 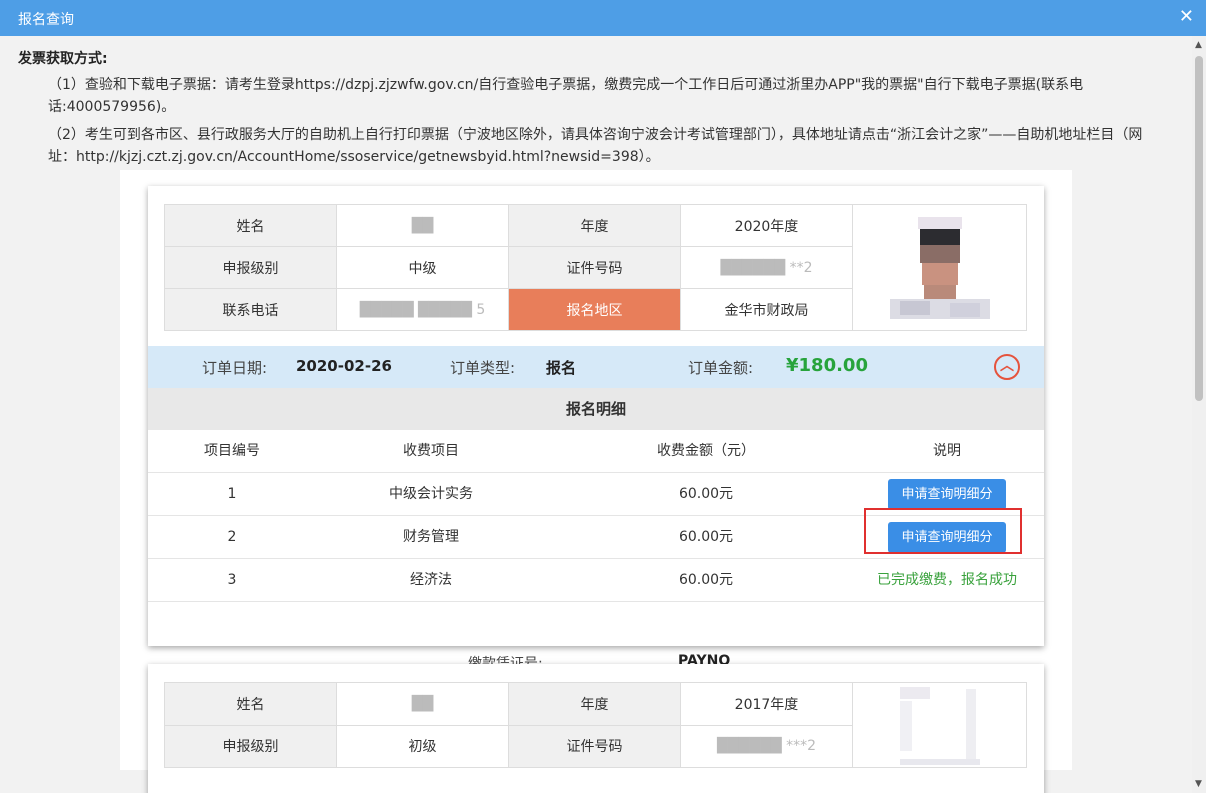 What do you see at coordinates (766, 225) in the screenshot?
I see `year-value: 2020年度` at bounding box center [766, 225].